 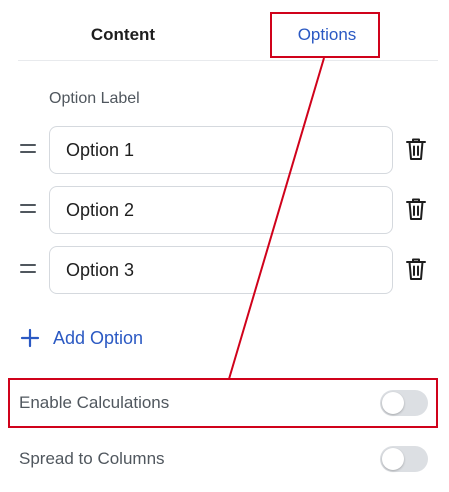 What do you see at coordinates (98, 337) in the screenshot?
I see `add-option-label: Add Option` at bounding box center [98, 337].